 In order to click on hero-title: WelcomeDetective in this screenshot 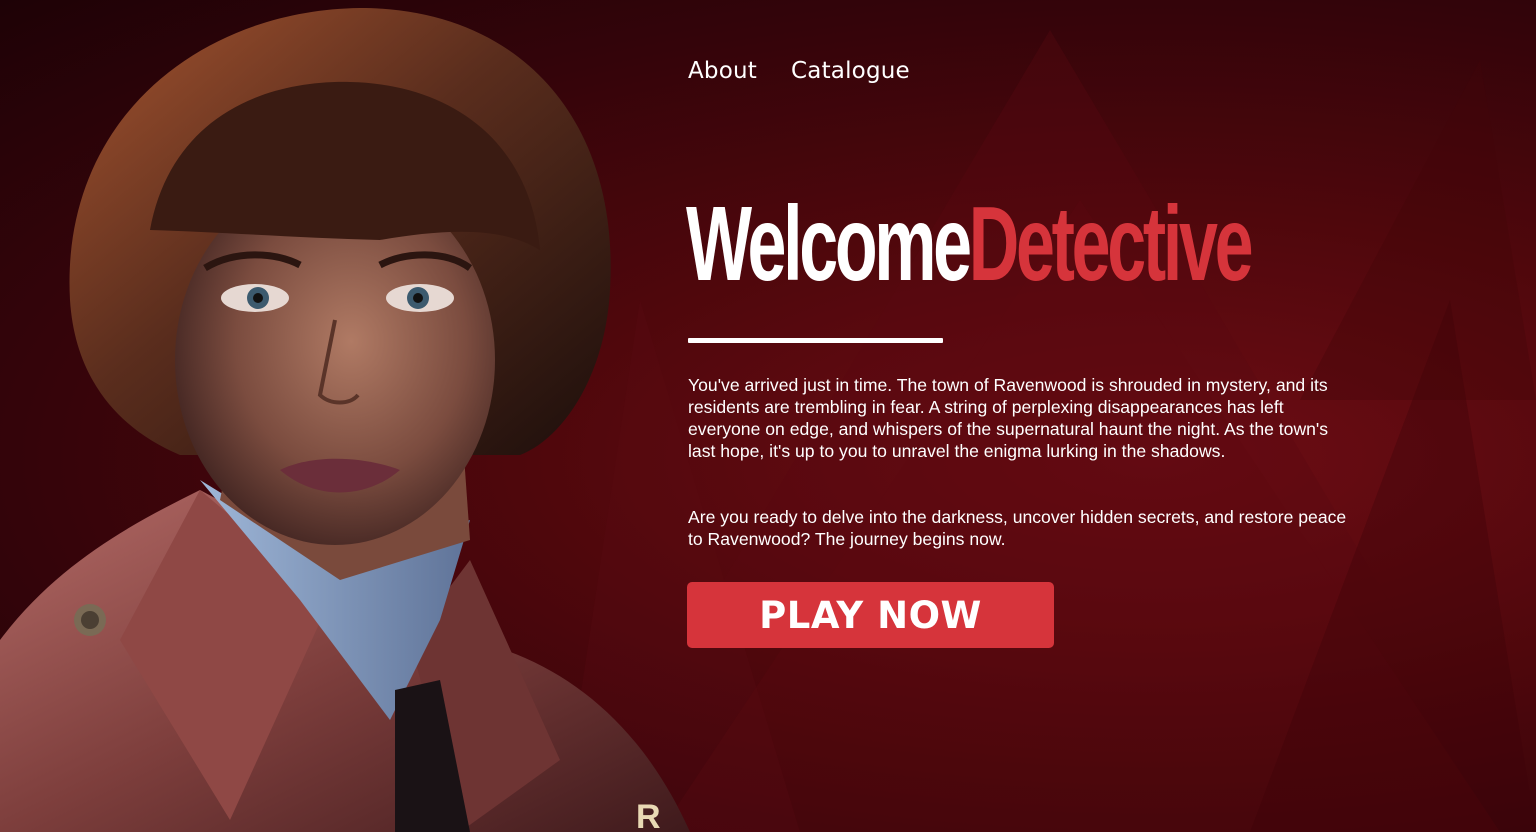, I will do `click(970, 244)`.